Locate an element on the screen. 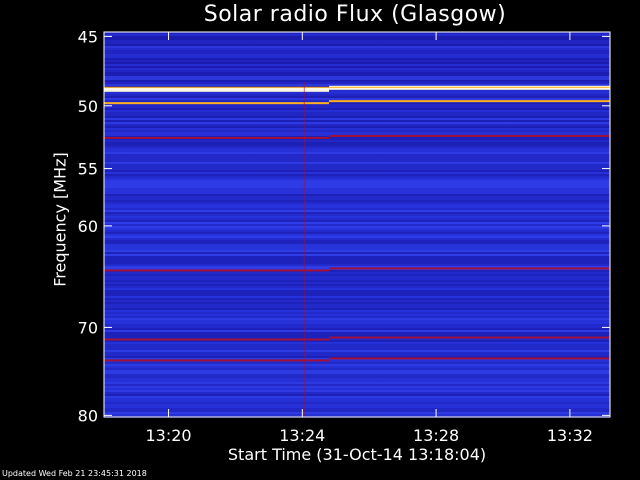 The width and height of the screenshot is (640, 480). band-edge is located at coordinates (357, 87).